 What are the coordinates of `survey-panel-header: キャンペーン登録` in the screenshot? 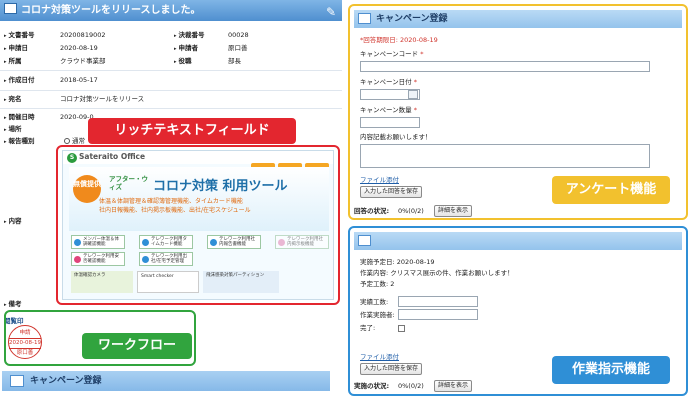 It's located at (518, 19).